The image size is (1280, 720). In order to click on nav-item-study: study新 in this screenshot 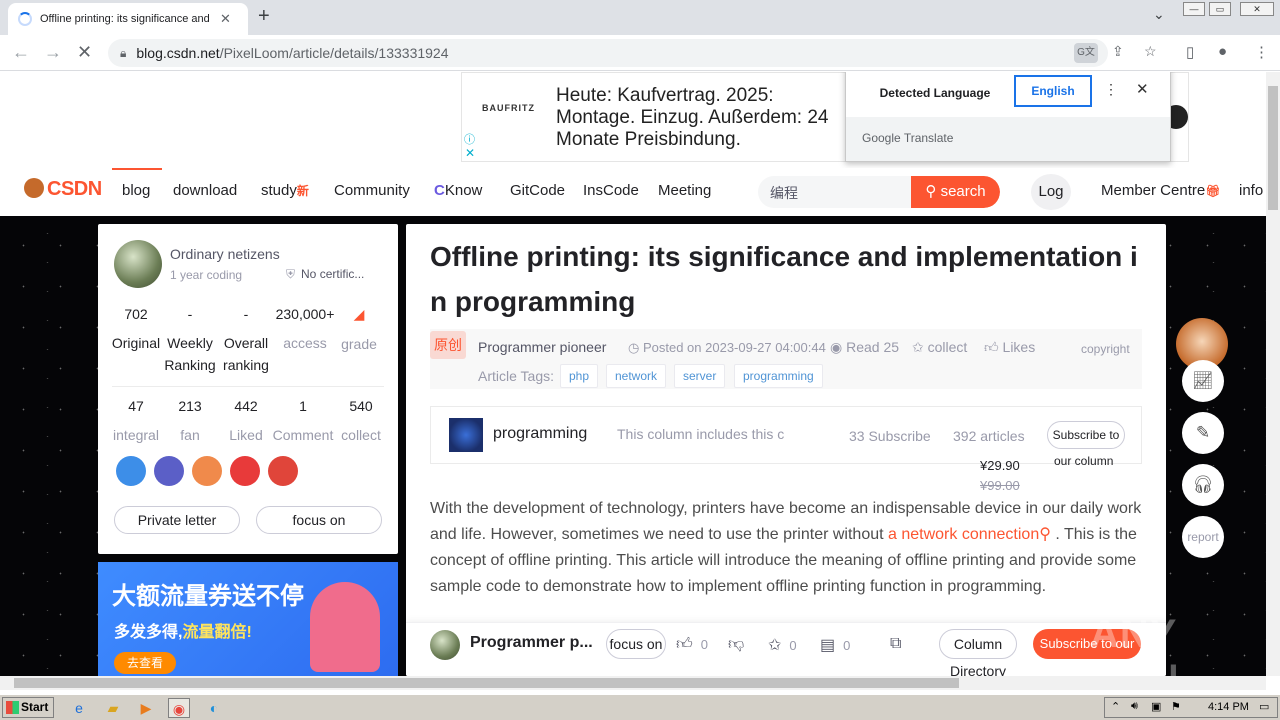, I will do `click(285, 190)`.